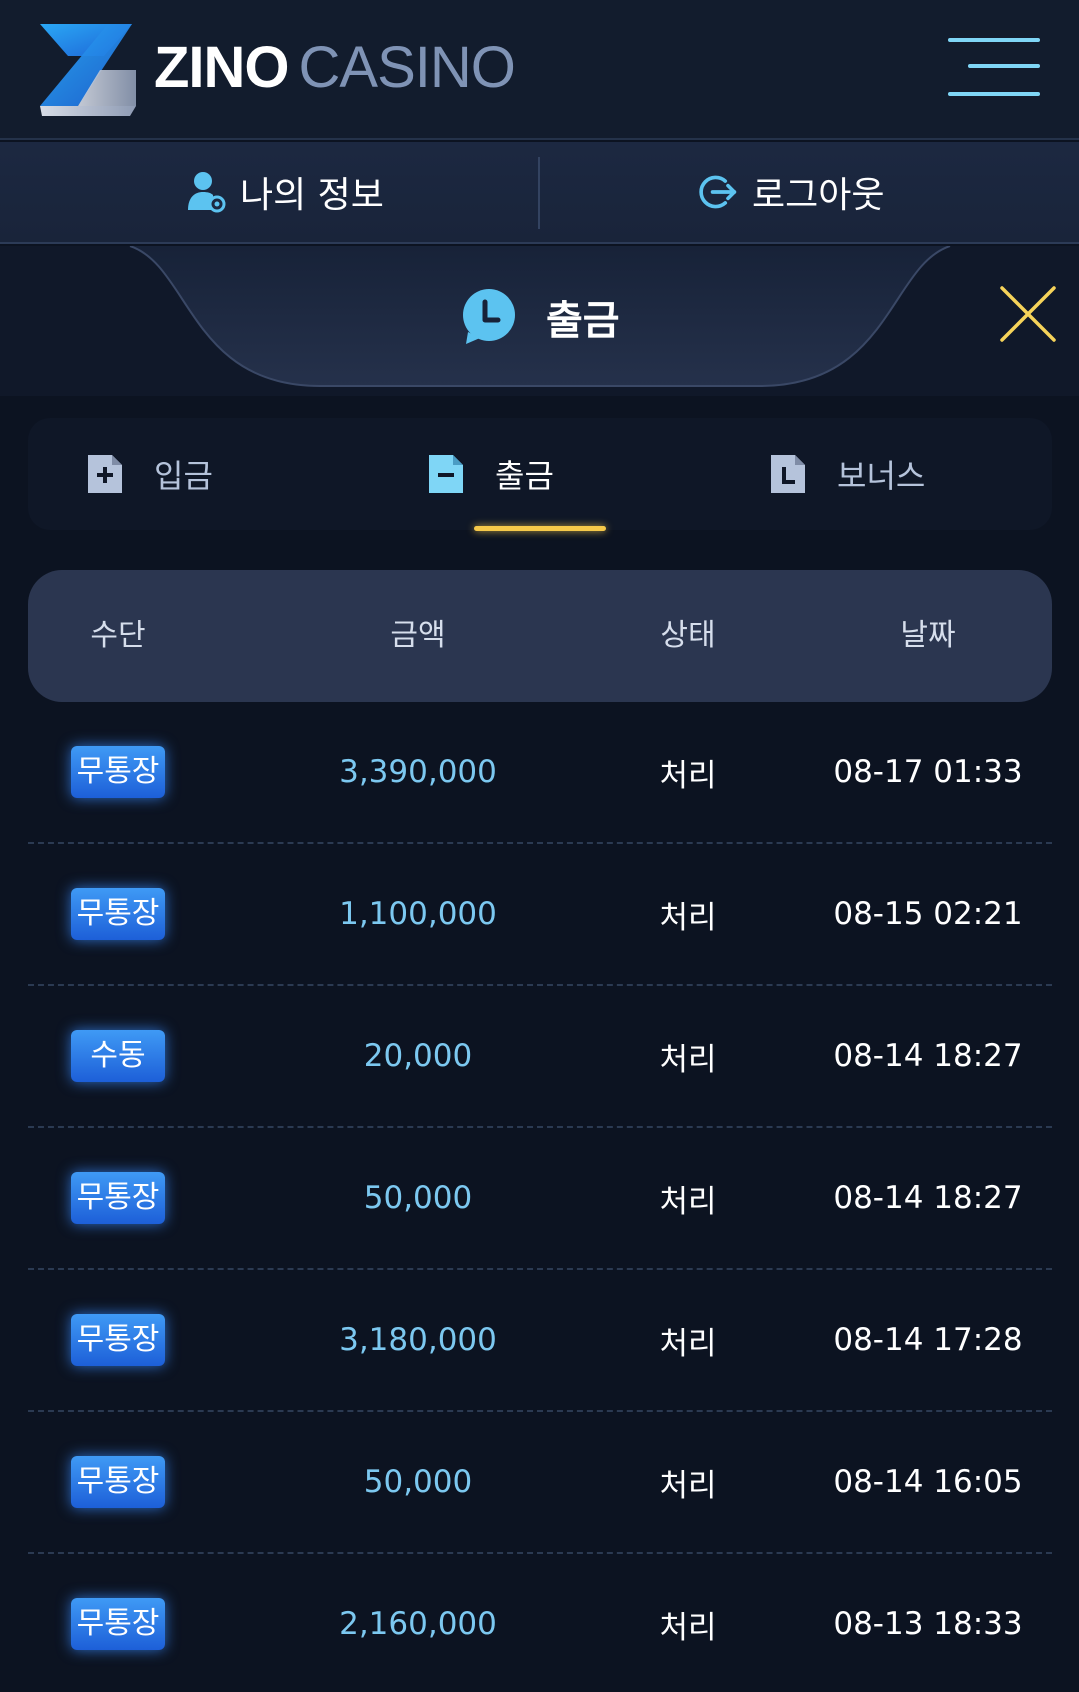 This screenshot has width=1079, height=1692. What do you see at coordinates (718, 192) in the screenshot?
I see `logout-icon` at bounding box center [718, 192].